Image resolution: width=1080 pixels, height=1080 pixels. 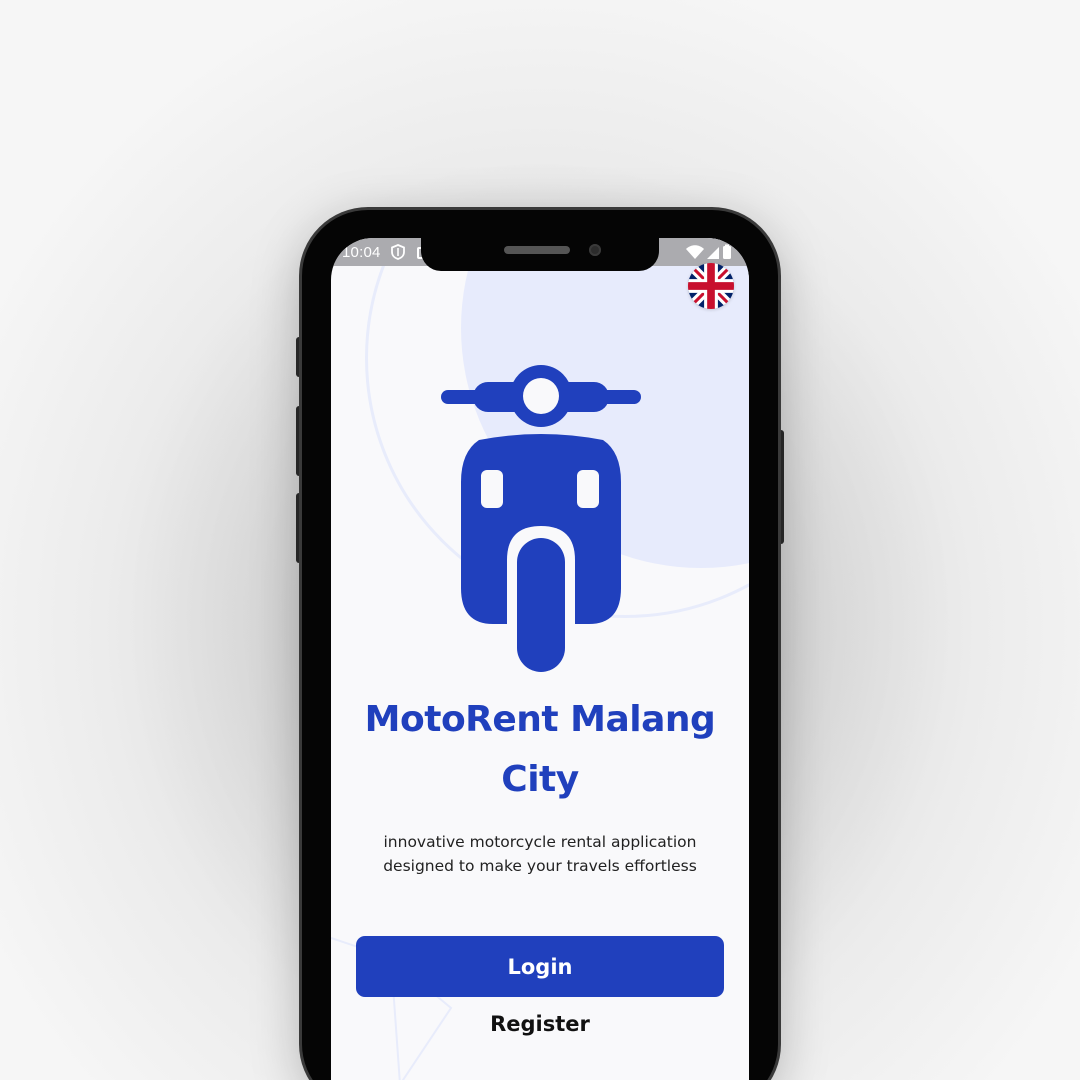 What do you see at coordinates (540, 866) in the screenshot?
I see `tagline-line-2: designed to make your travels effortless` at bounding box center [540, 866].